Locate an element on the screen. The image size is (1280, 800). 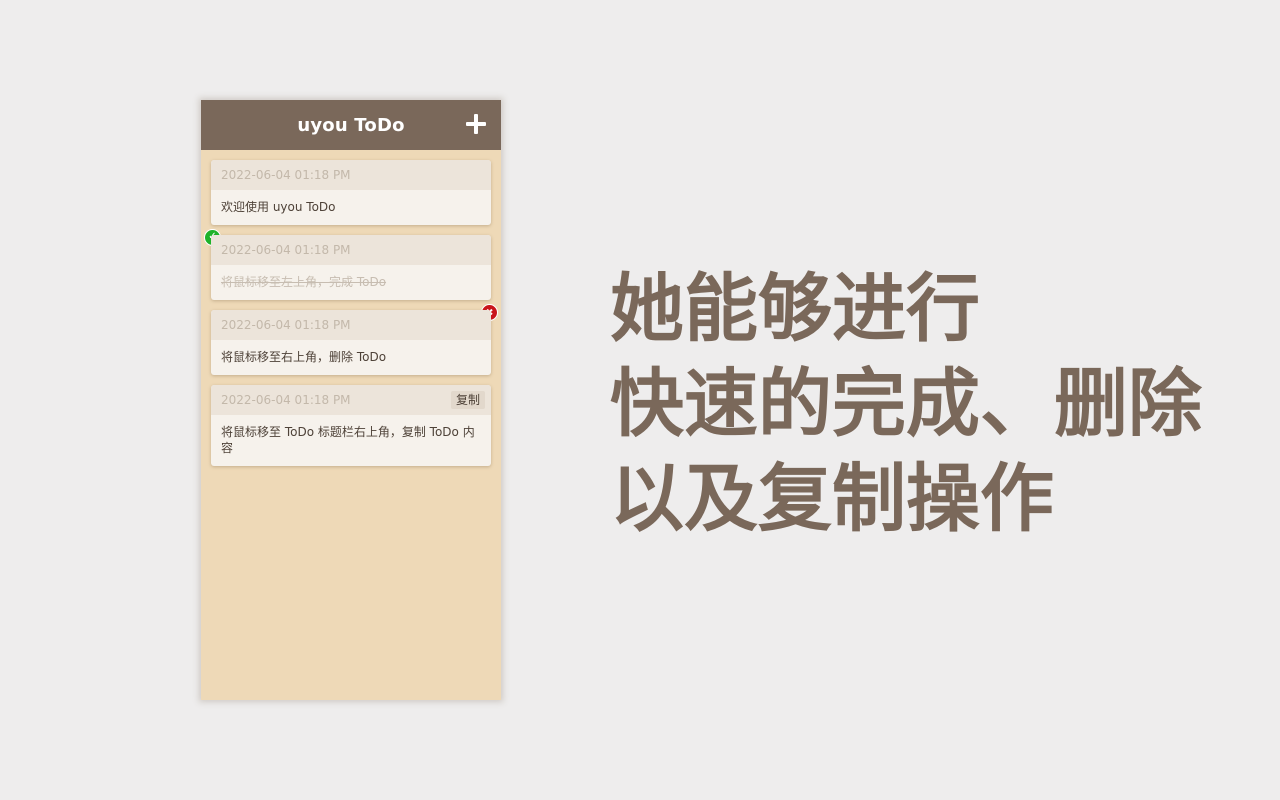
todo-content: 欢迎使用 uyou ToDo is located at coordinates (278, 207).